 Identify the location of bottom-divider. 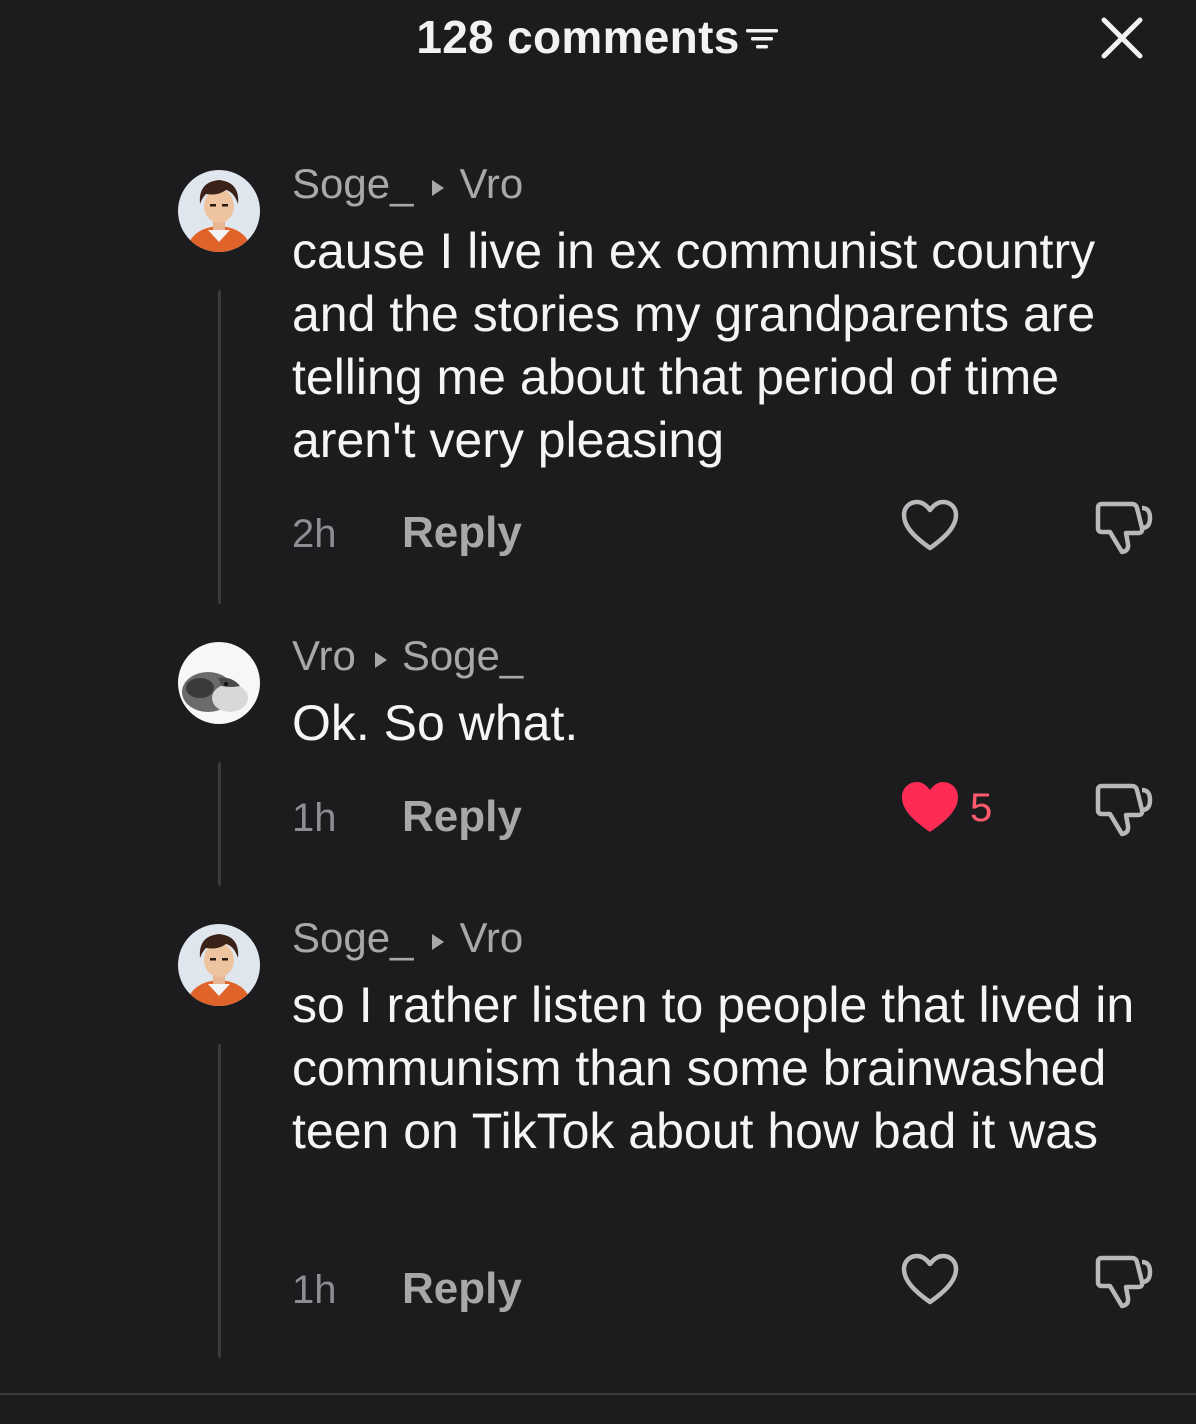
(598, 1394).